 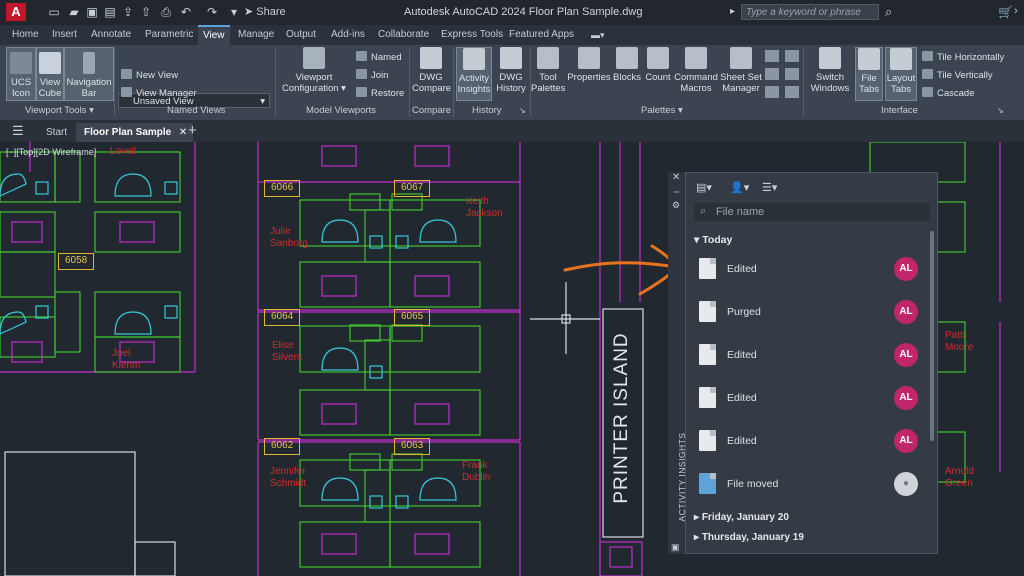 What do you see at coordinates (50, 74) in the screenshot?
I see `view-cube-button: View Cube` at bounding box center [50, 74].